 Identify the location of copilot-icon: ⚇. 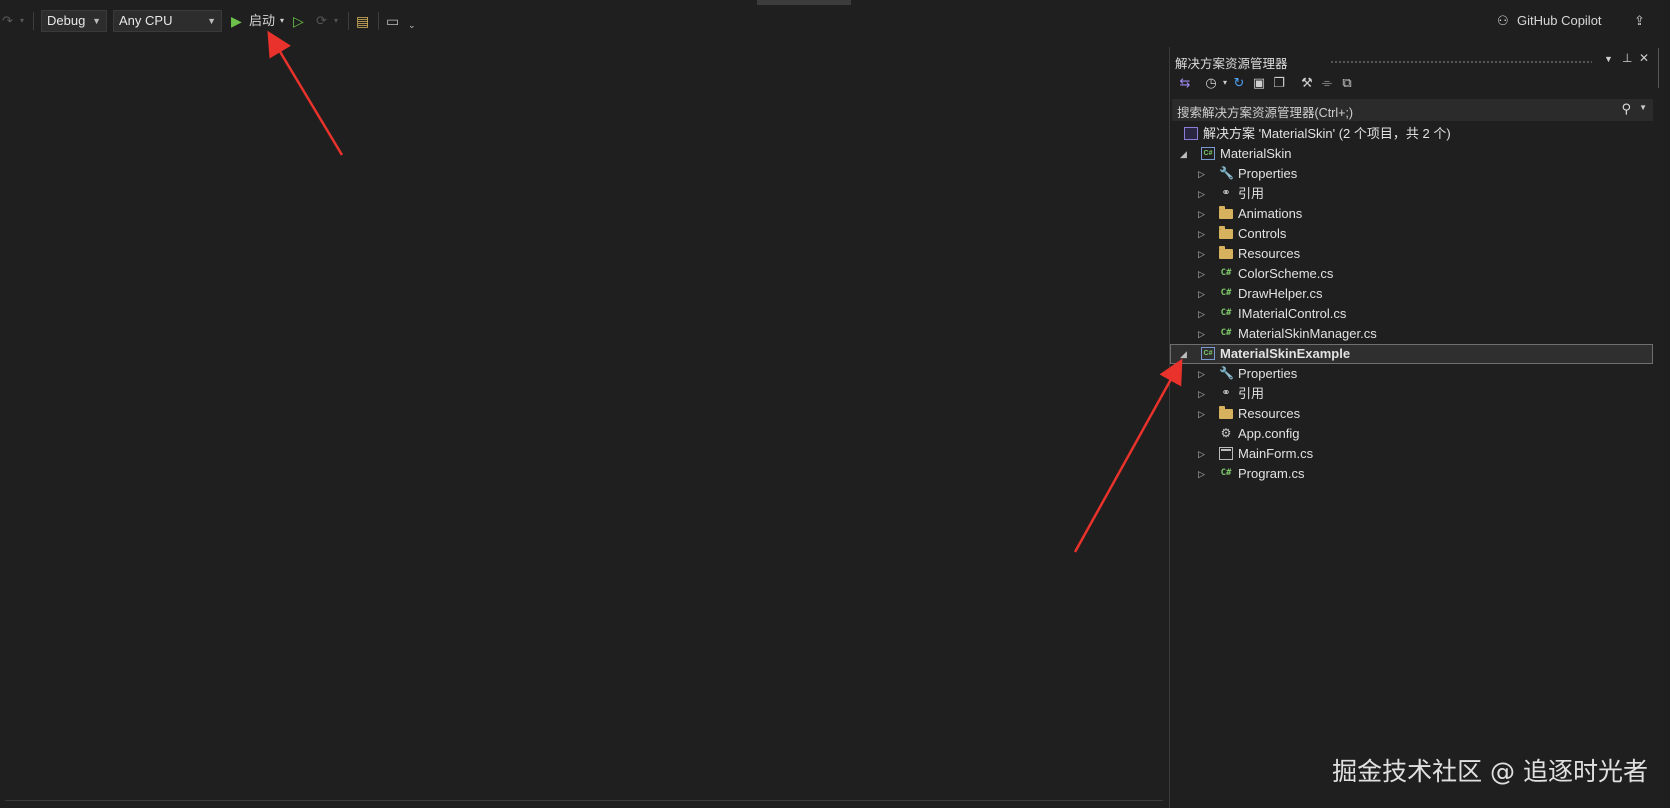
(1503, 20).